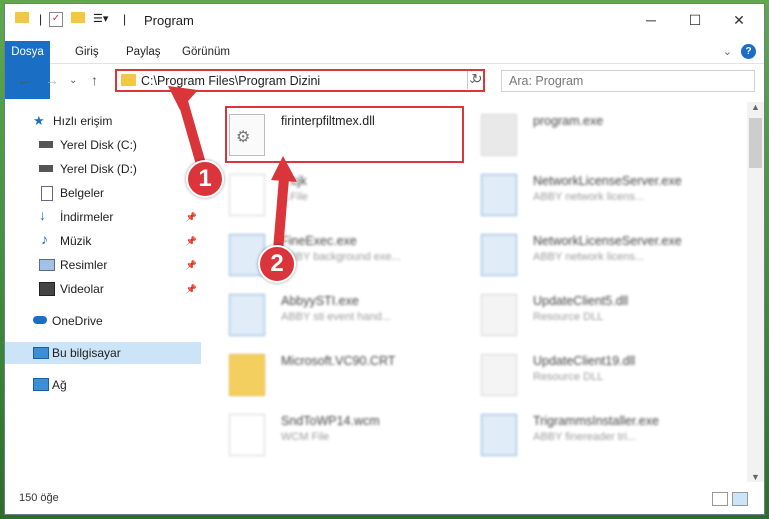 This screenshot has width=769, height=519. I want to click on arrow-1-head, so click(183, 98).